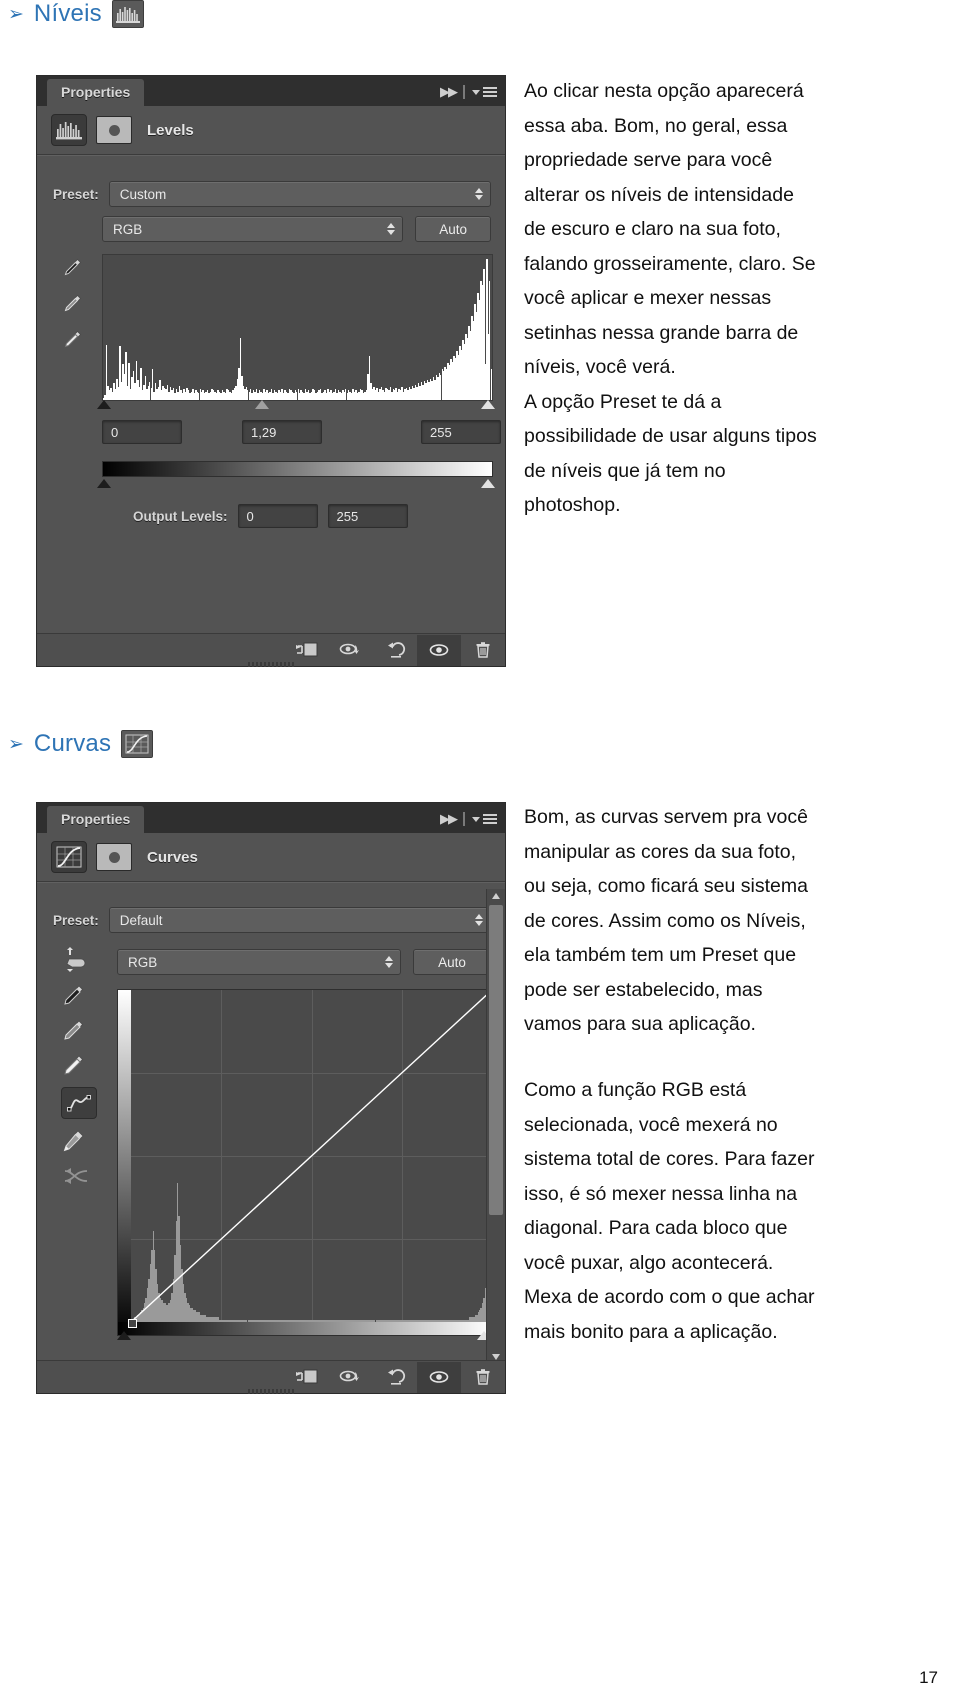  Describe the element at coordinates (262, 404) in the screenshot. I see `midtone-input-slider` at that location.